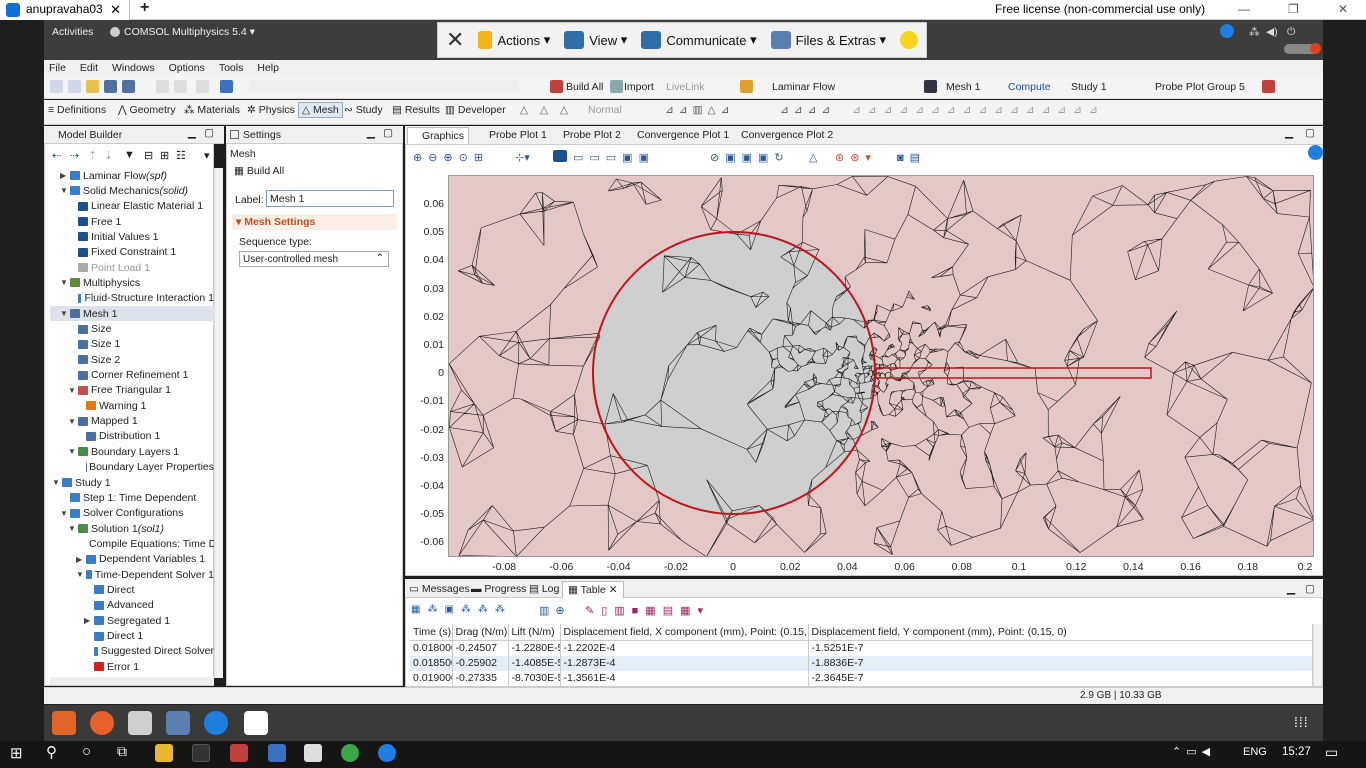 The image size is (1366, 768). I want to click on maximize-results-icon: ▢, so click(1310, 589).